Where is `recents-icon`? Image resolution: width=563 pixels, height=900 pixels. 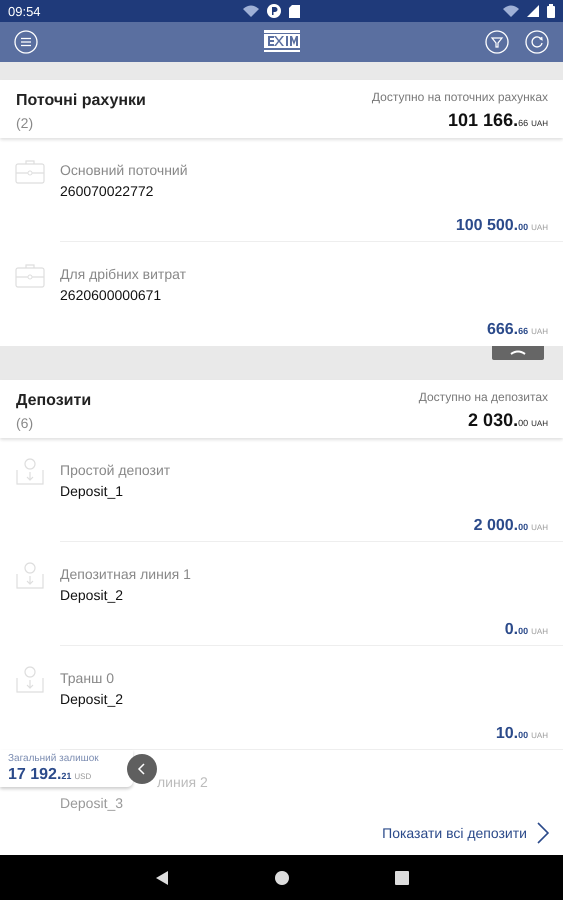
recents-icon is located at coordinates (402, 878).